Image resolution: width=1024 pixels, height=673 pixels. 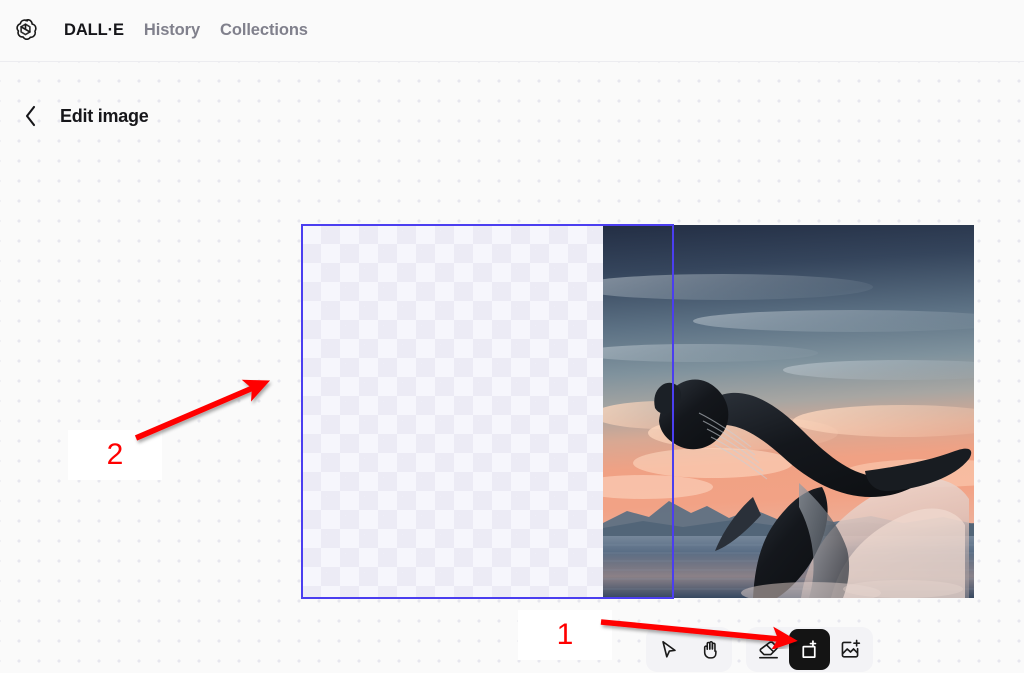 What do you see at coordinates (512, 31) in the screenshot?
I see `top-navigation-bar: DALL·E History Collections` at bounding box center [512, 31].